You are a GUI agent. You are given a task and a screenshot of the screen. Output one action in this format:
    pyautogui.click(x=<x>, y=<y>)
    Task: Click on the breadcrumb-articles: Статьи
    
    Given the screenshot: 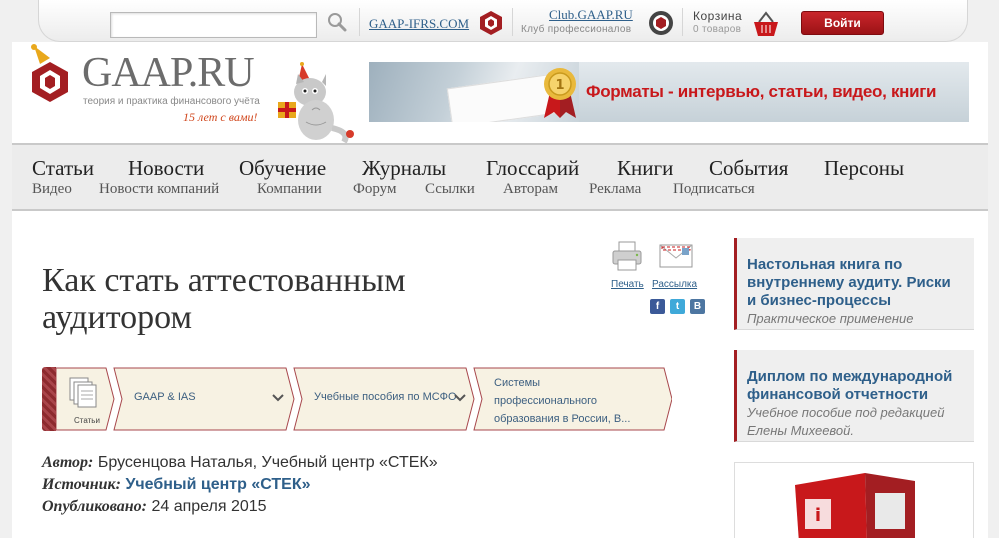 What is the action you would take?
    pyautogui.click(x=85, y=399)
    